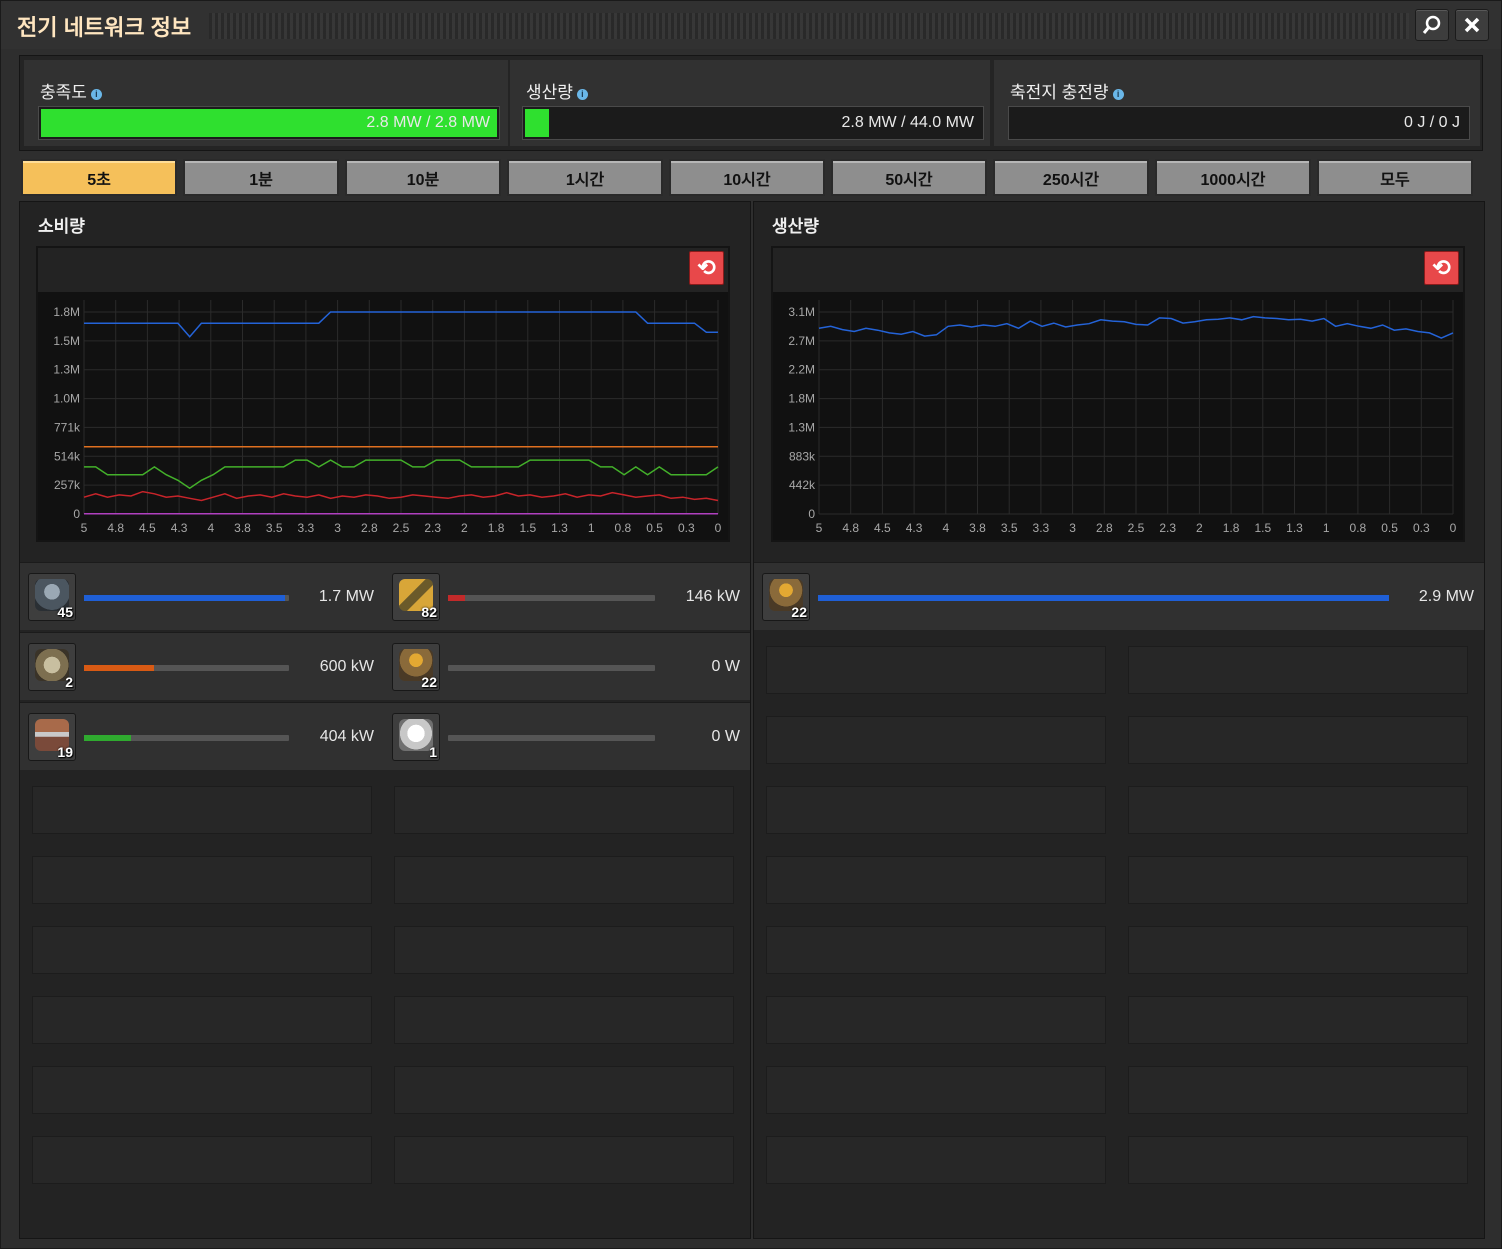  Describe the element at coordinates (1233, 177) in the screenshot. I see `tab-1000h: 1000시간` at that location.